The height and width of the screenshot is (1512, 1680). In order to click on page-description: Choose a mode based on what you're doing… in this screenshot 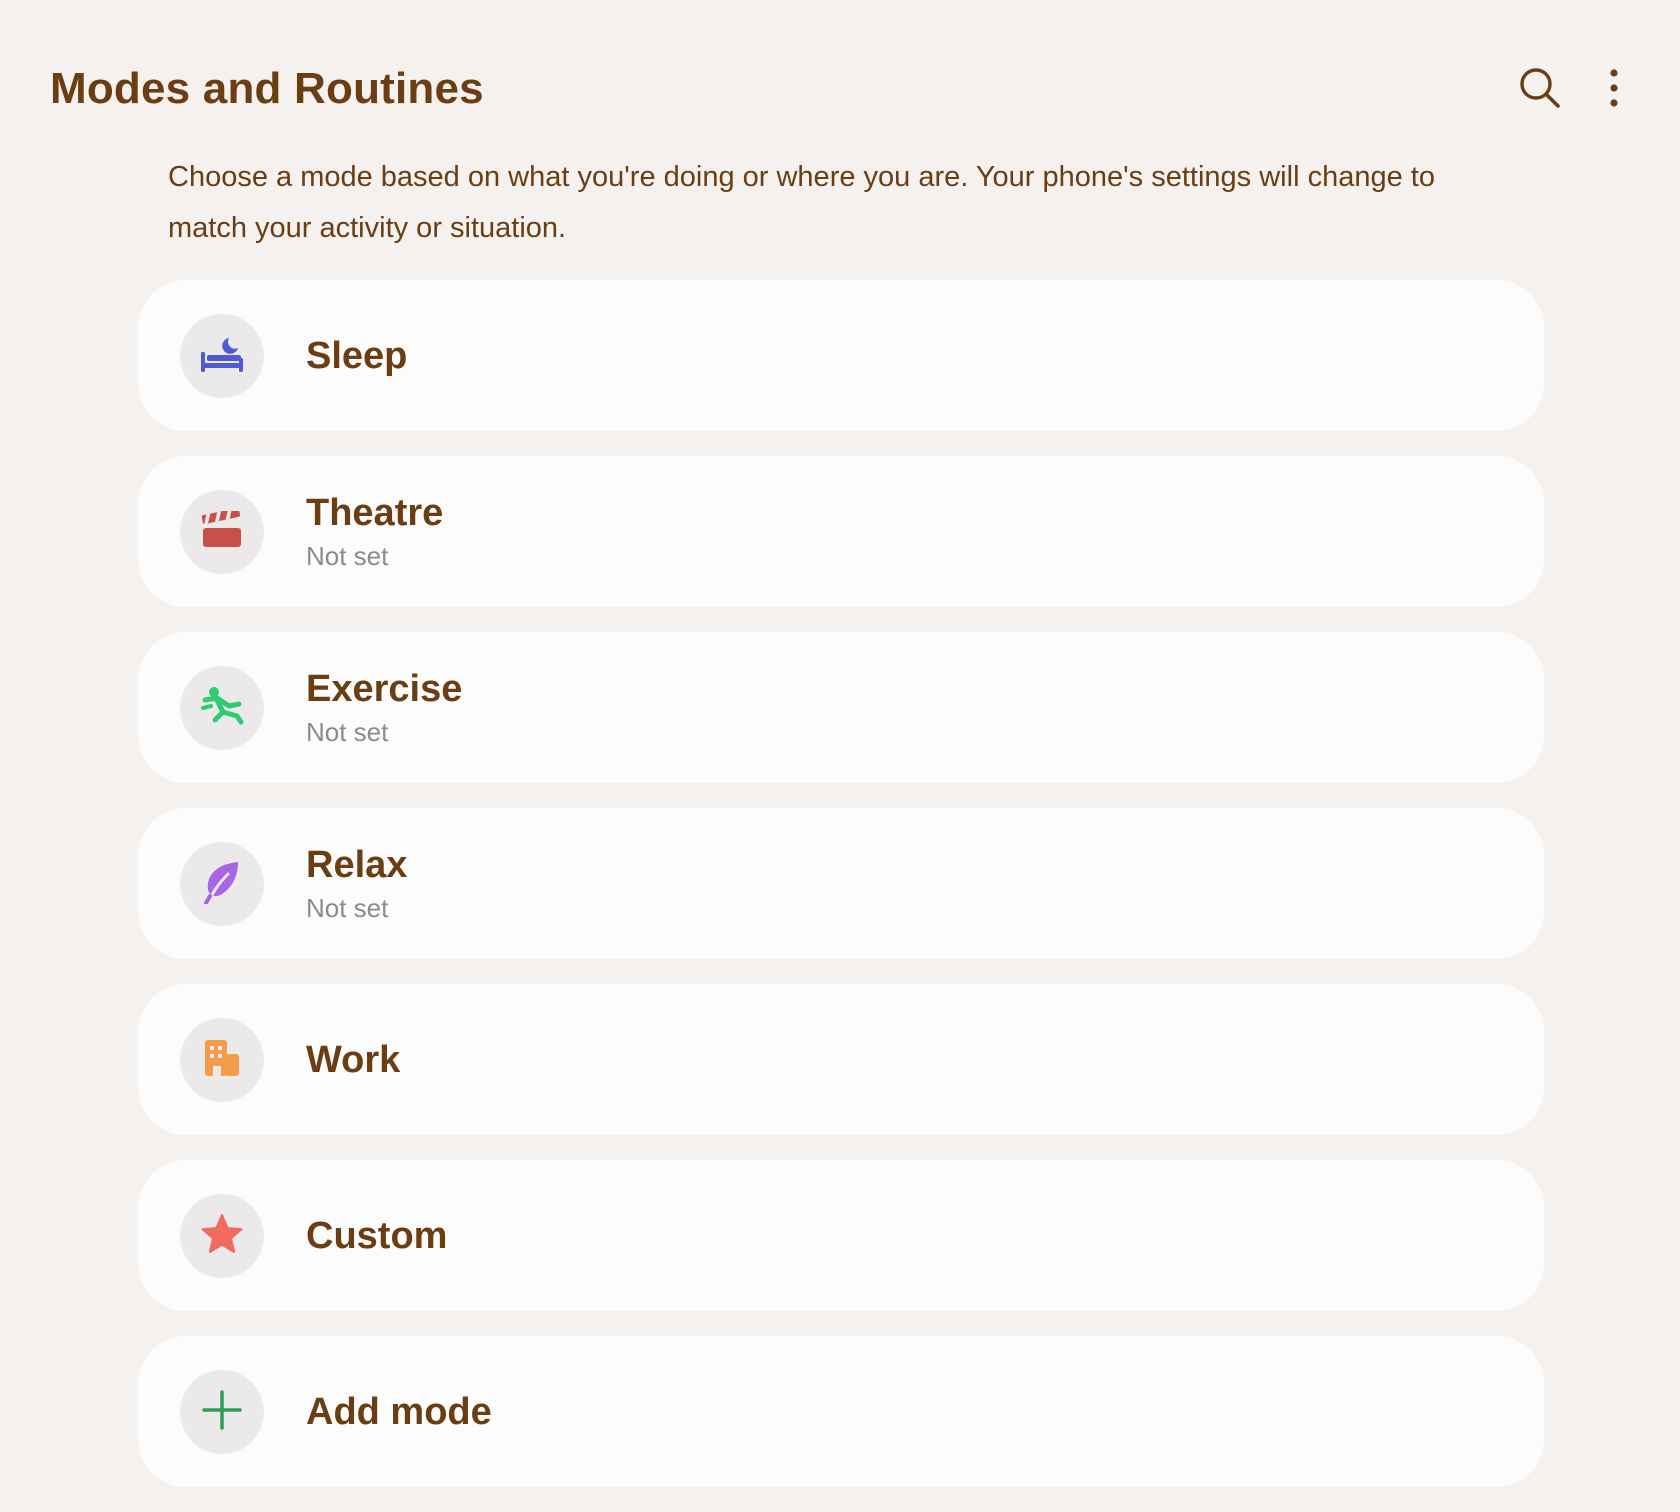, I will do `click(801, 202)`.